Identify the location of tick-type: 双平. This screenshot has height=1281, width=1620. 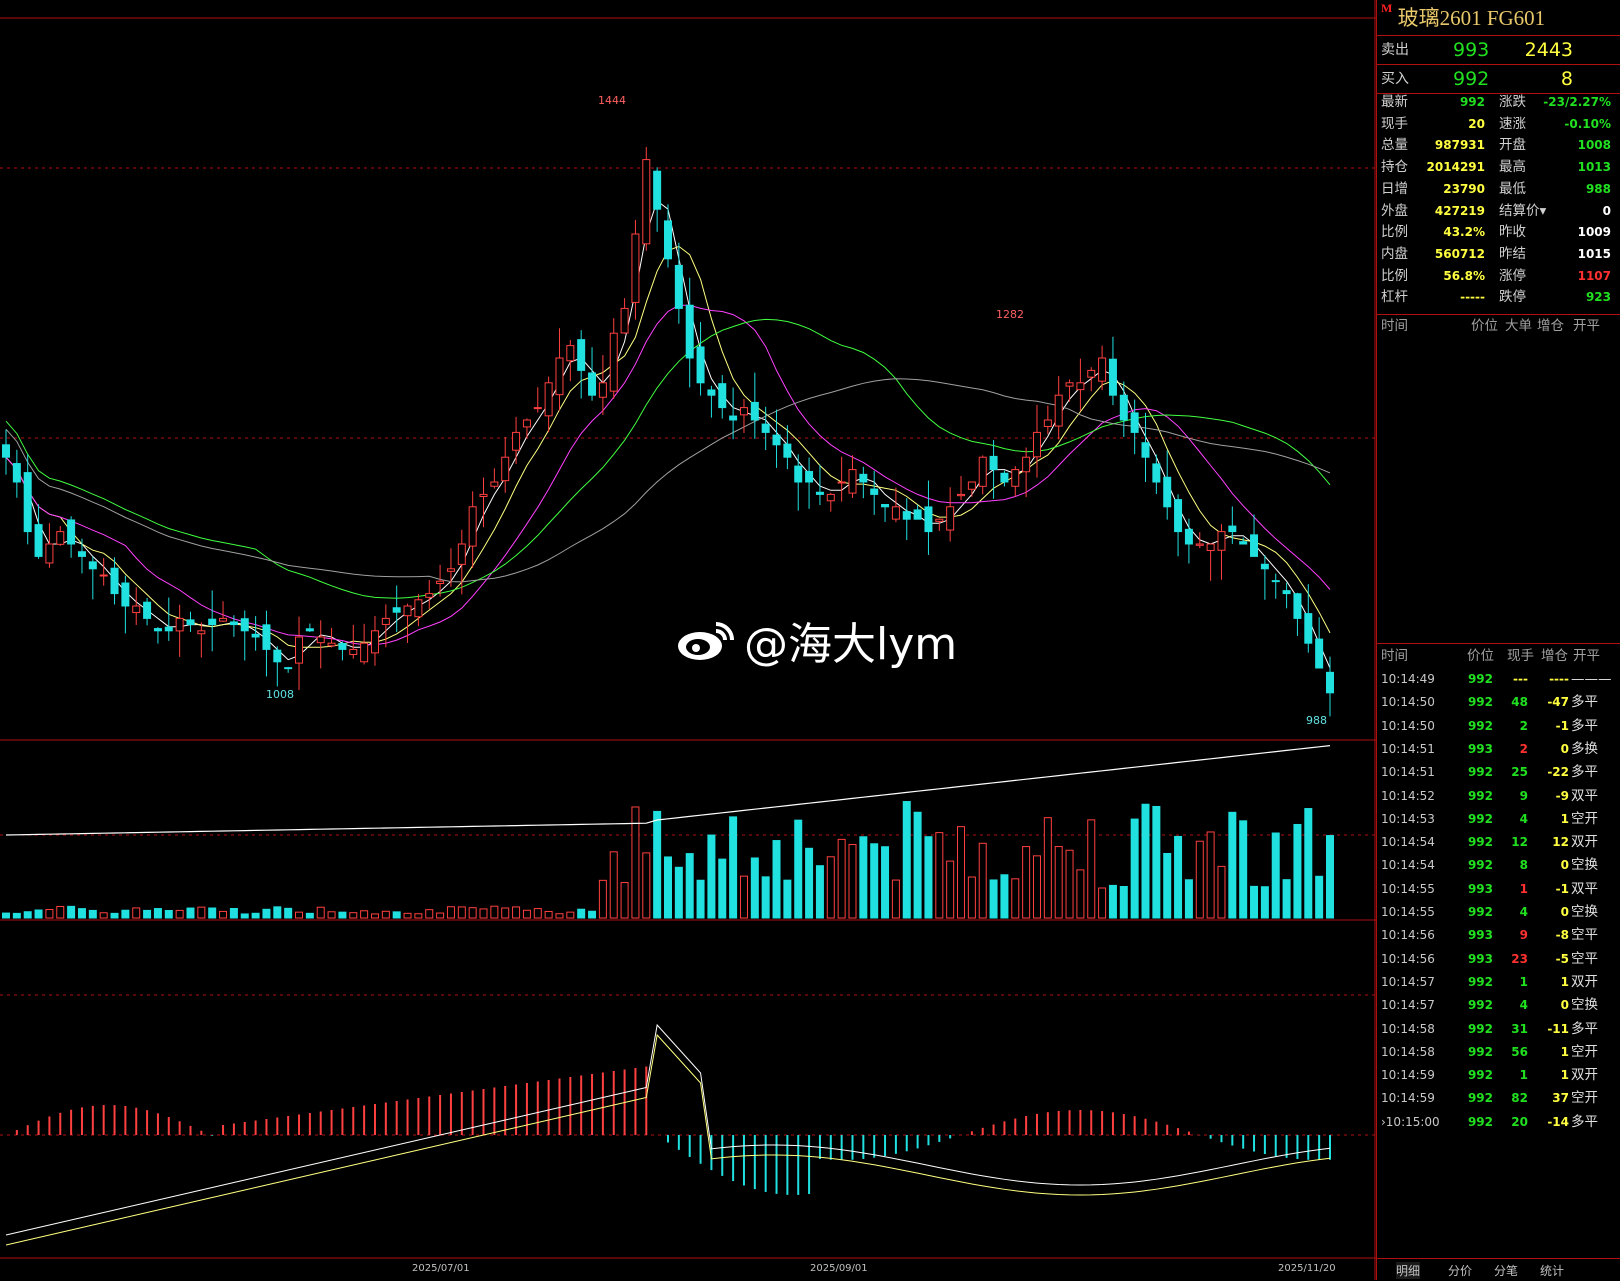
(1584, 888).